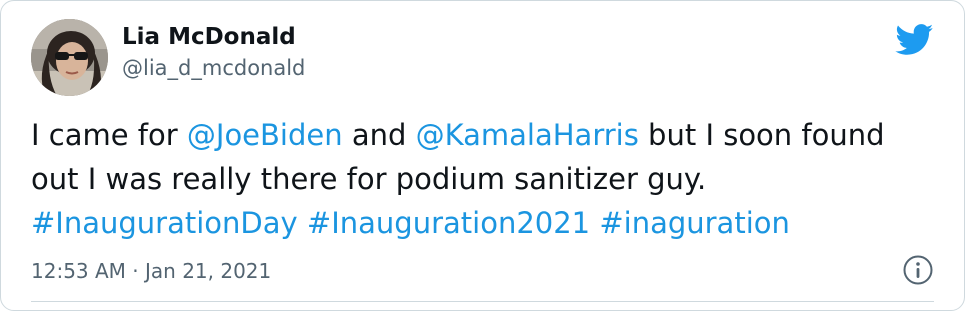 The width and height of the screenshot is (967, 311). I want to click on info-icon, so click(918, 270).